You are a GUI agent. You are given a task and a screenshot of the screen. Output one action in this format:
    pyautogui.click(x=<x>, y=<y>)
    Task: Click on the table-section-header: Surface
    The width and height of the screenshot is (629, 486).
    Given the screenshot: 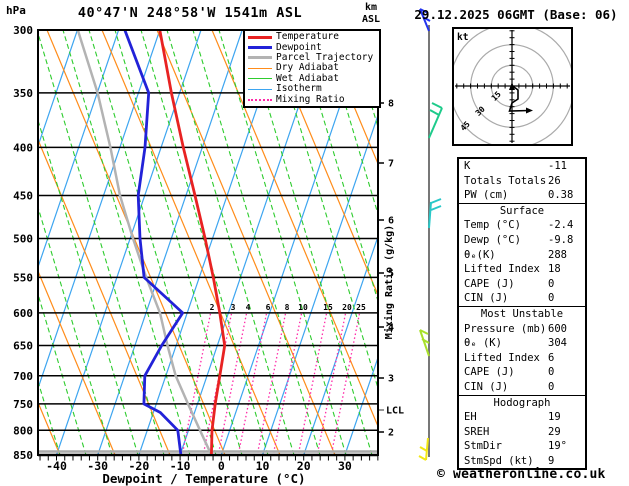 What is the action you would take?
    pyautogui.click(x=522, y=210)
    